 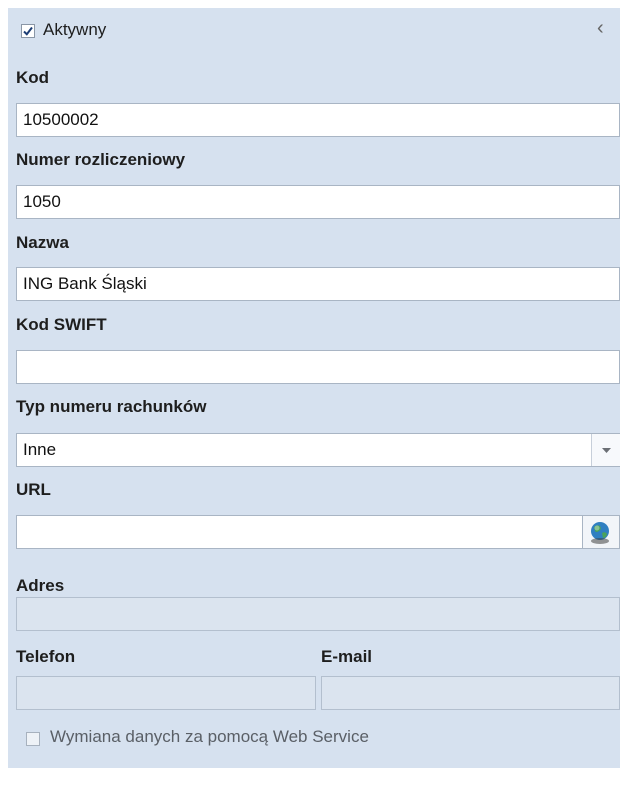 I want to click on globe-icon, so click(x=600, y=533).